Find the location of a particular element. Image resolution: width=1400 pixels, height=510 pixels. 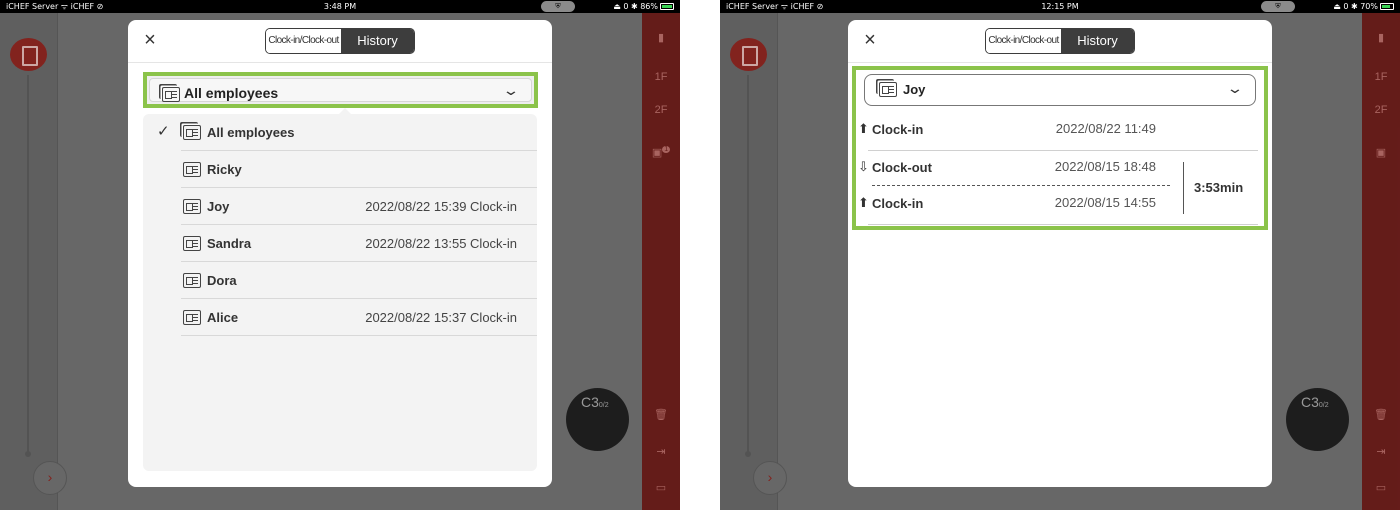

status-battery: ⏏ 0 ✱ 70% is located at coordinates (1363, 6).